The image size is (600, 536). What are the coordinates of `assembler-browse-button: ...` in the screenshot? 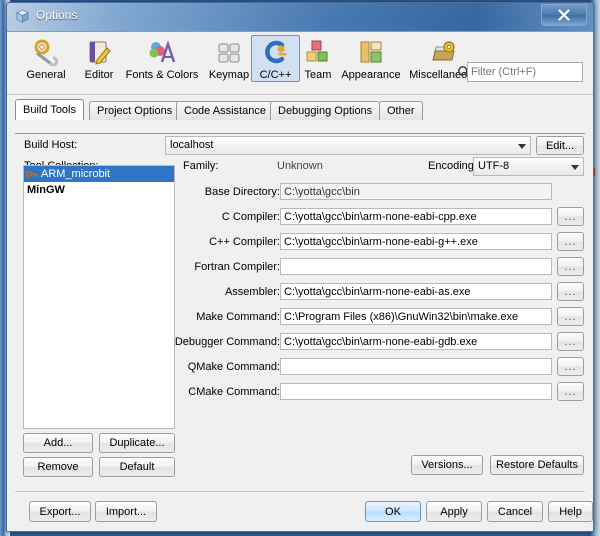 It's located at (570, 291).